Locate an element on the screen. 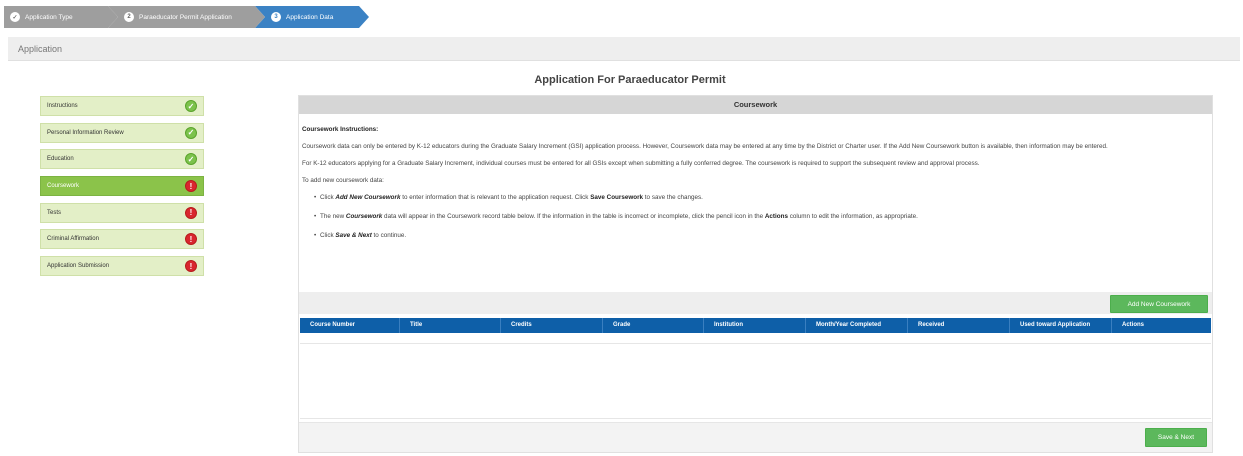  application-header-title: Application is located at coordinates (40, 49).